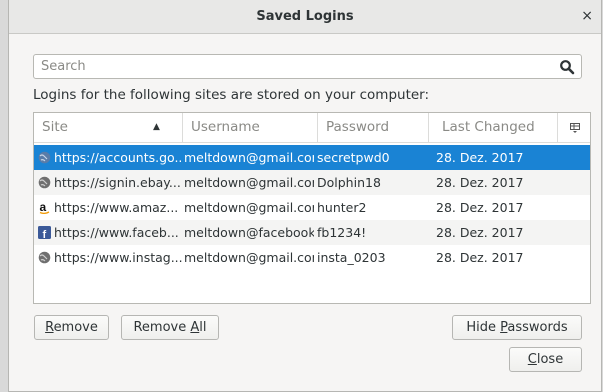 This screenshot has height=392, width=603. What do you see at coordinates (195, 327) in the screenshot?
I see `remove-all-button-mnemonic: A` at bounding box center [195, 327].